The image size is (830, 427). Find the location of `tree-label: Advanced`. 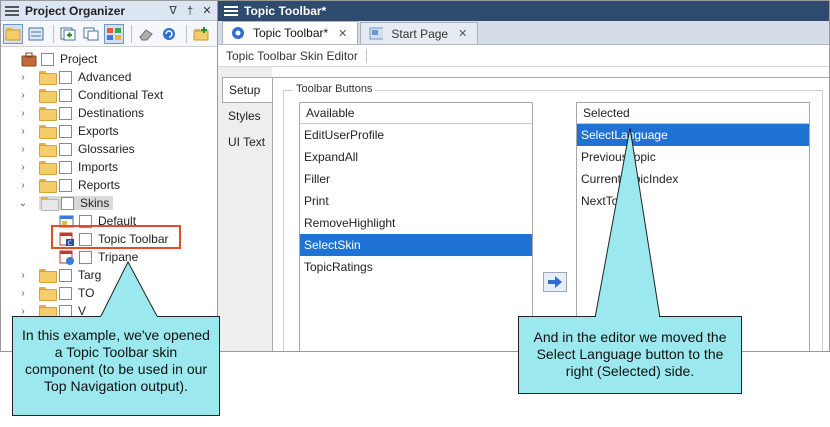

tree-label: Advanced is located at coordinates (105, 77).